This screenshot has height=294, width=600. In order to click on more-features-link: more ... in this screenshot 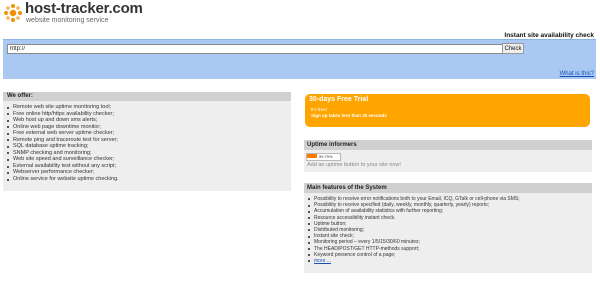, I will do `click(322, 261)`.